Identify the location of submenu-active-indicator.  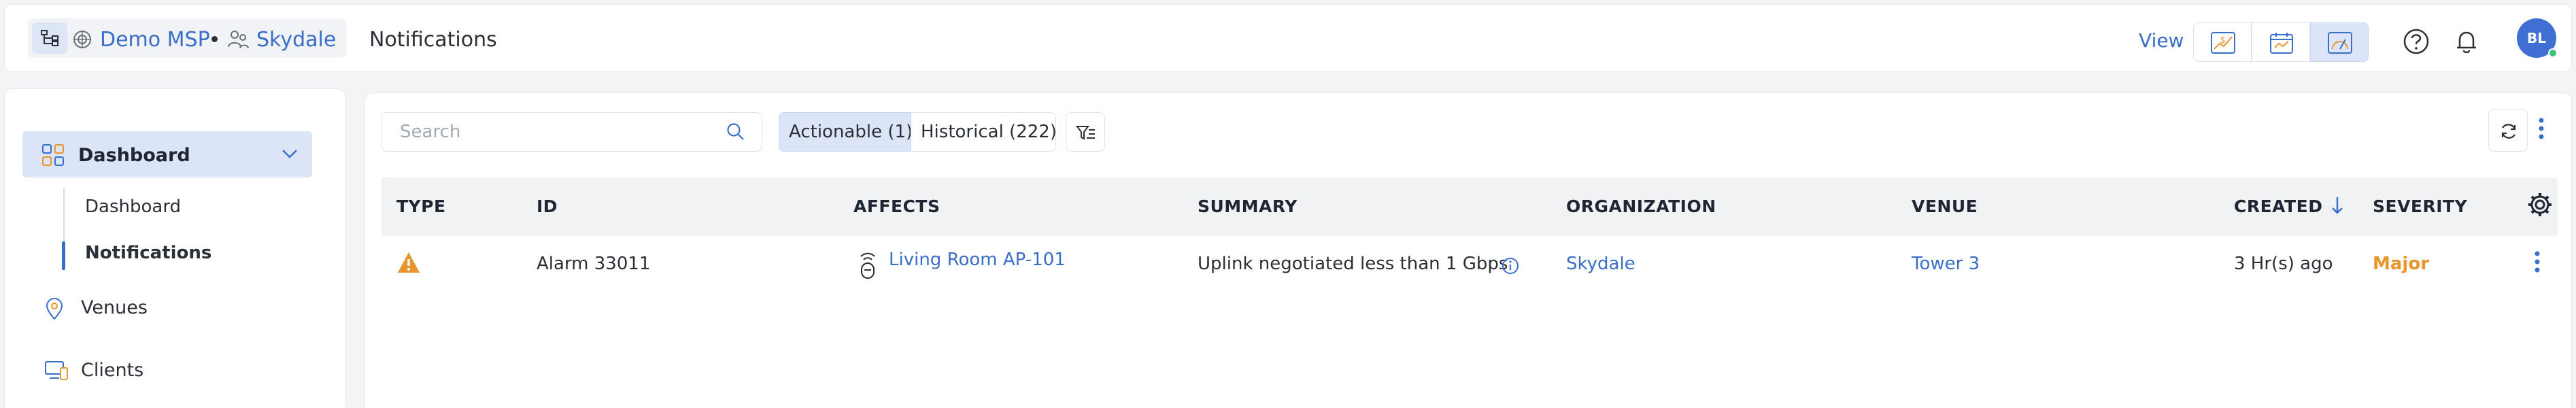
(63, 256).